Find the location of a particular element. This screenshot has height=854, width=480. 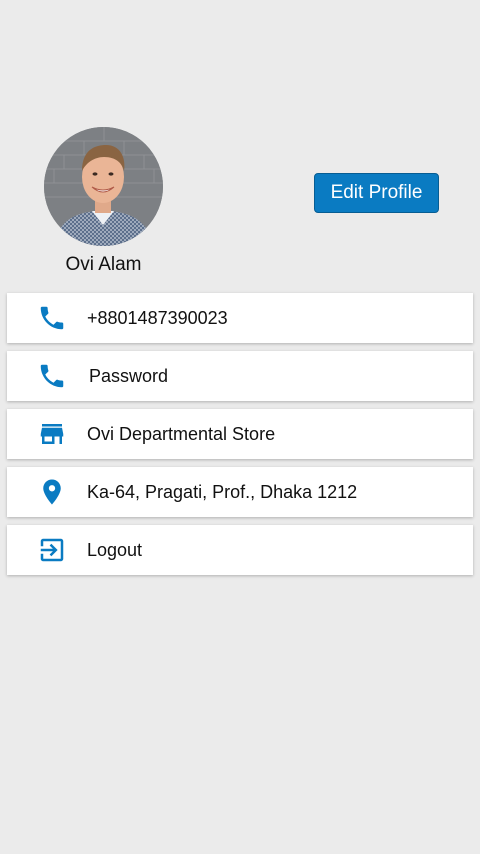

profile-name: Ovi Alam is located at coordinates (103, 264).